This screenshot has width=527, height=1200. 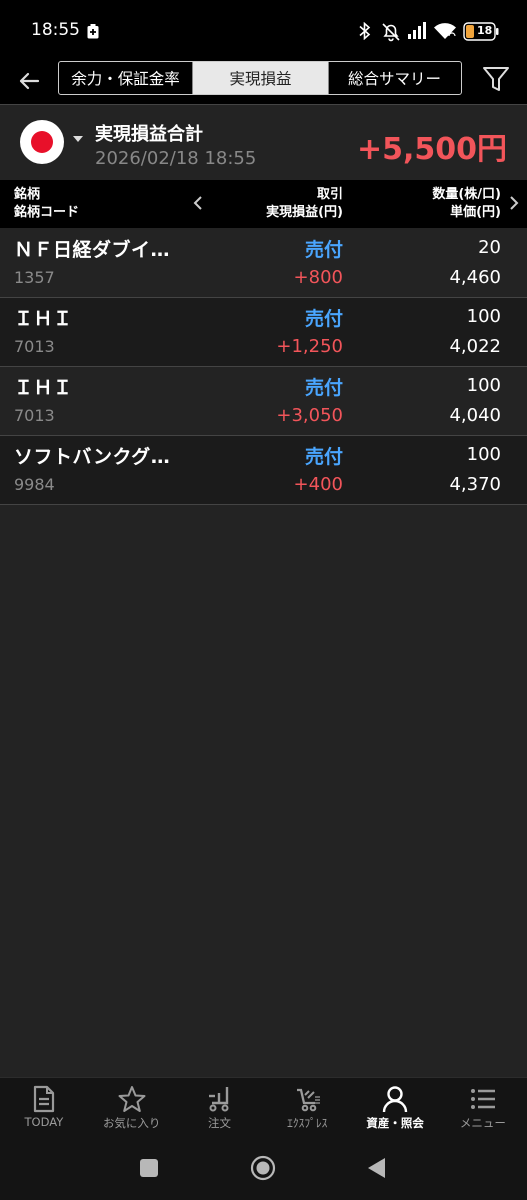 What do you see at coordinates (475, 415) in the screenshot?
I see `unit-price: 4,040` at bounding box center [475, 415].